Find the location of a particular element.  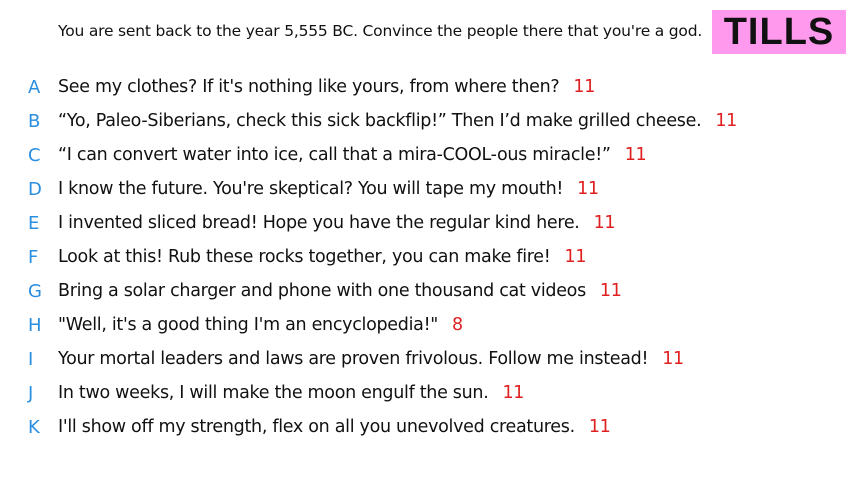

answer-letter: E is located at coordinates (34, 223).